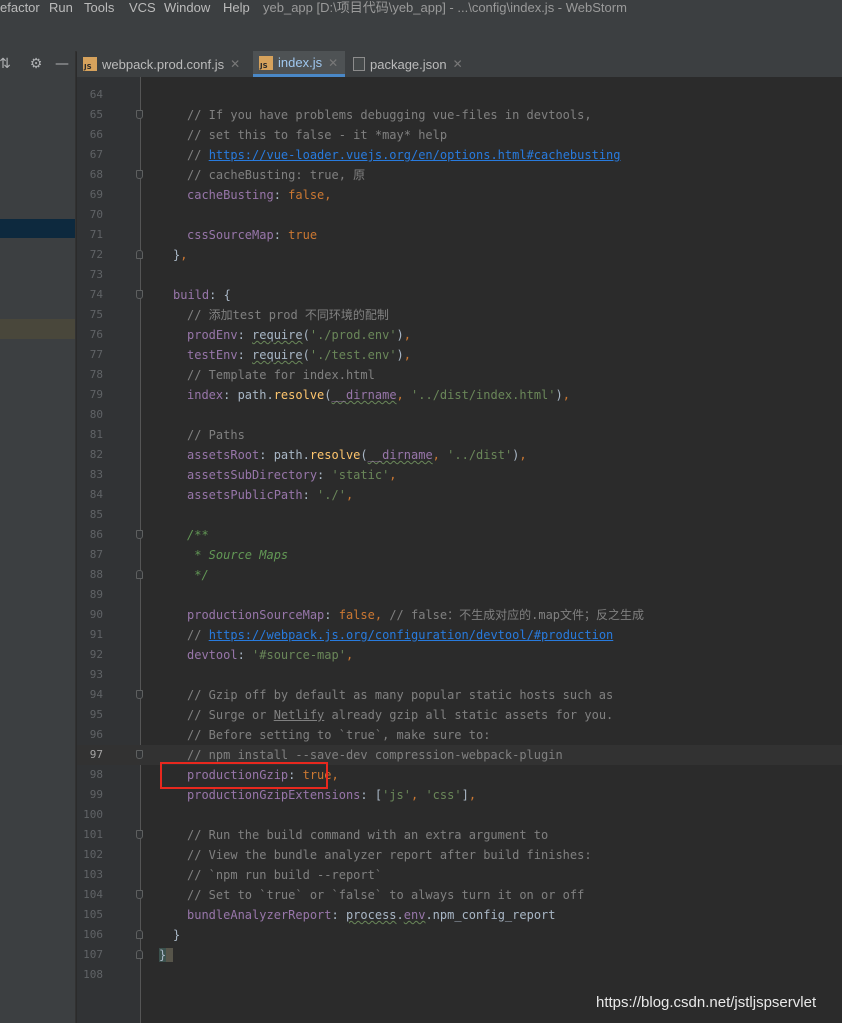 This screenshot has width=842, height=1023. What do you see at coordinates (96, 494) in the screenshot?
I see `line-number: 84` at bounding box center [96, 494].